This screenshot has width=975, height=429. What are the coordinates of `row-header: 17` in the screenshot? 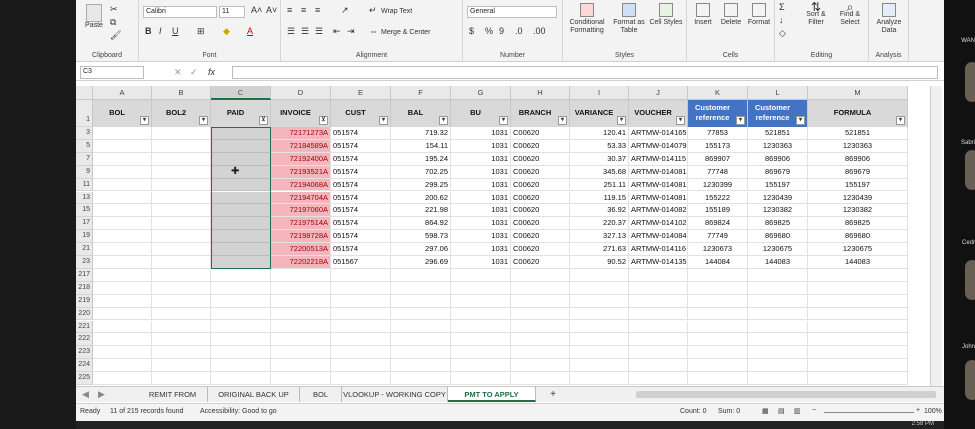 It's located at (84, 224).